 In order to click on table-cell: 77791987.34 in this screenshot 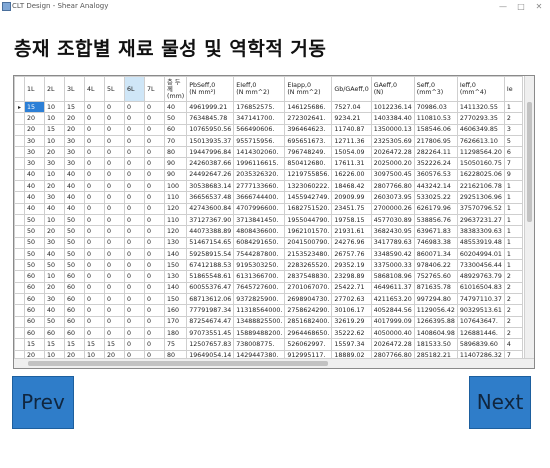, I will do `click(210, 310)`.